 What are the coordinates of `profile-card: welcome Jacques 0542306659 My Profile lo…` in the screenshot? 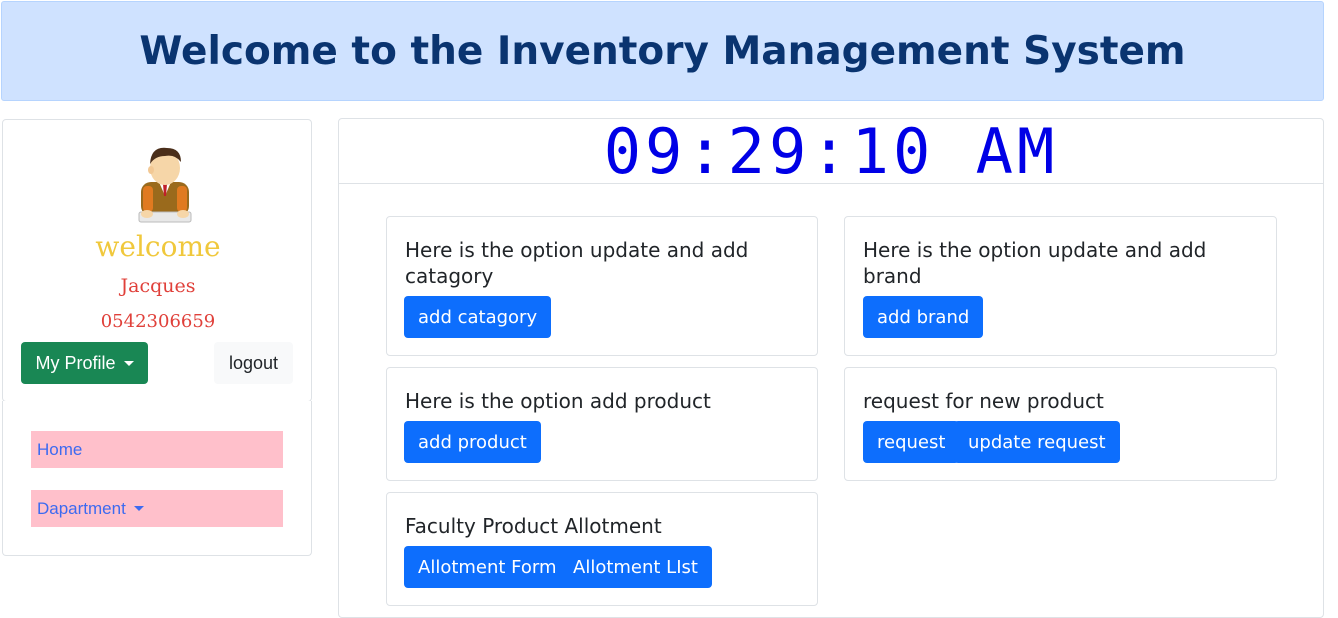 It's located at (157, 260).